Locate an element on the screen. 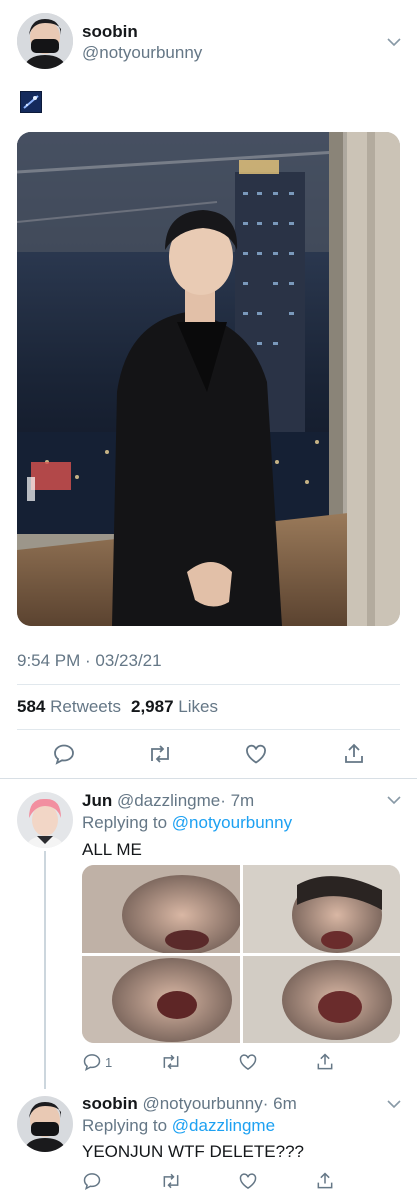 This screenshot has width=417, height=1200. reply-count: 1 is located at coordinates (109, 1062).